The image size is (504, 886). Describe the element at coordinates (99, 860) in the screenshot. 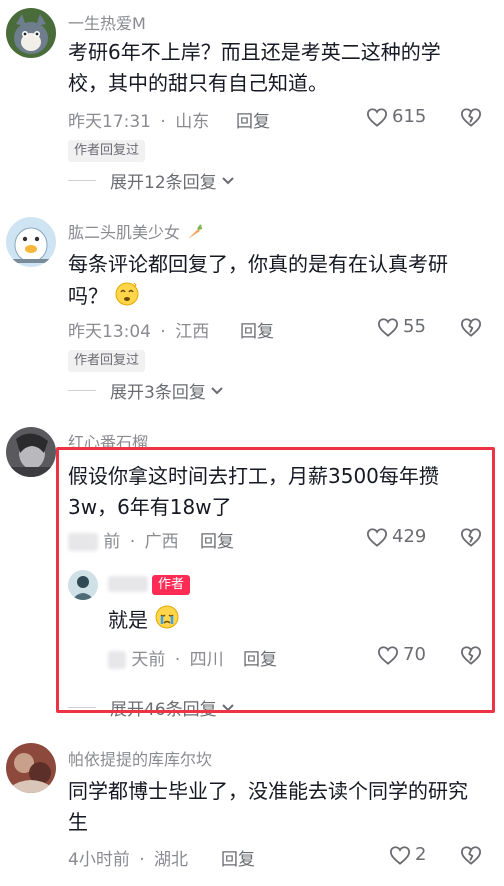

I see `comment-time: 4小时前` at that location.